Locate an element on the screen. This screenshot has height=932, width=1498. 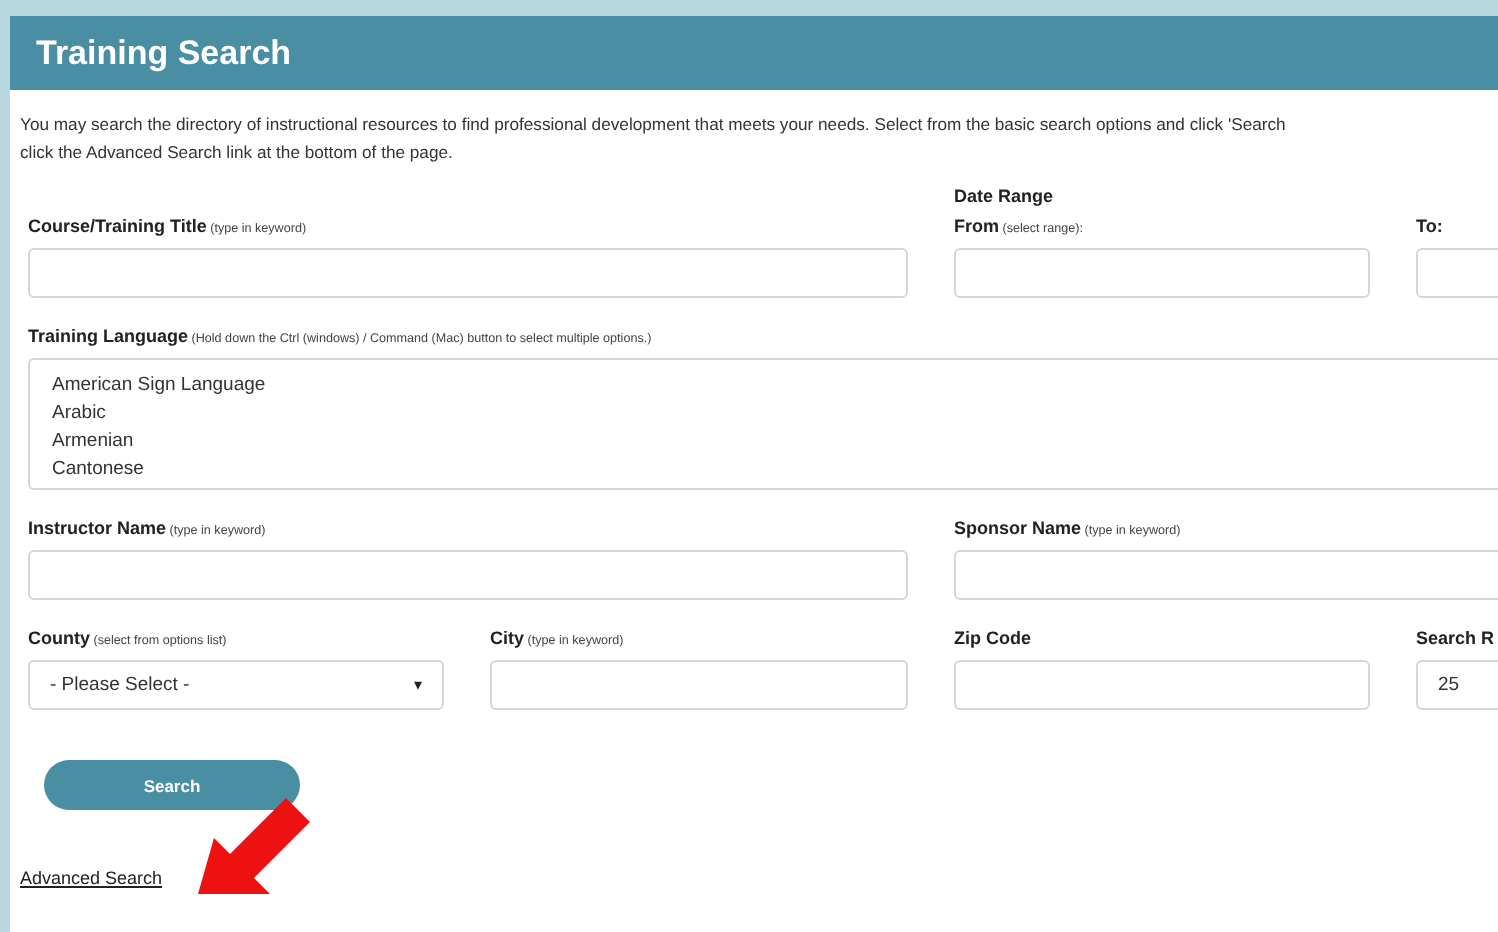
advanced-search-link: Advanced Search is located at coordinates (91, 878).